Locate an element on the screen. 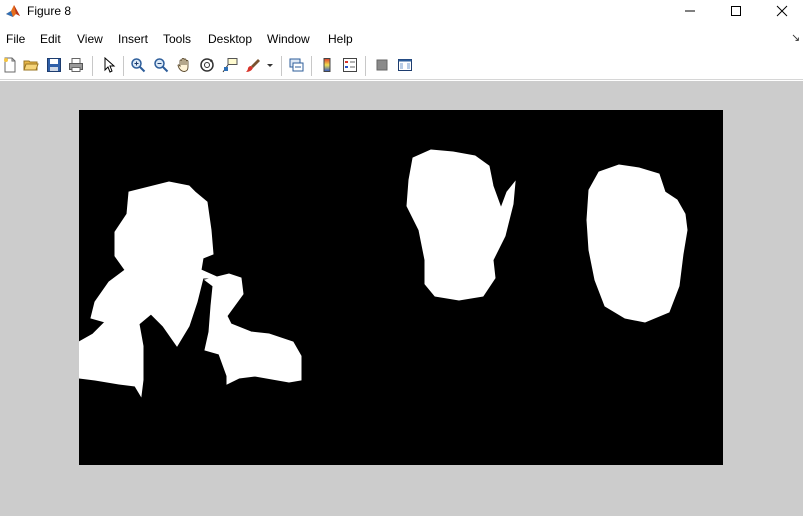 Image resolution: width=803 pixels, height=516 pixels. hide-plot-tools-button is located at coordinates (382, 65).